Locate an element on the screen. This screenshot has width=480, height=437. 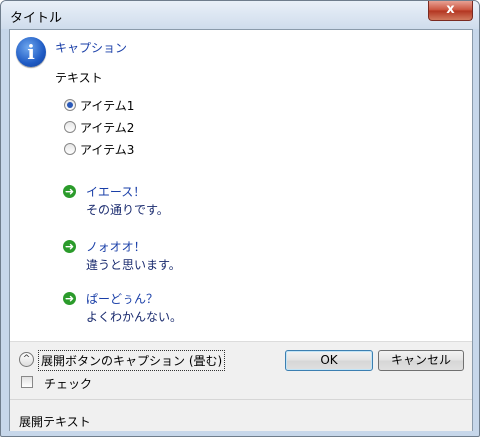
checkbox-label: チェック is located at coordinates (68, 383).